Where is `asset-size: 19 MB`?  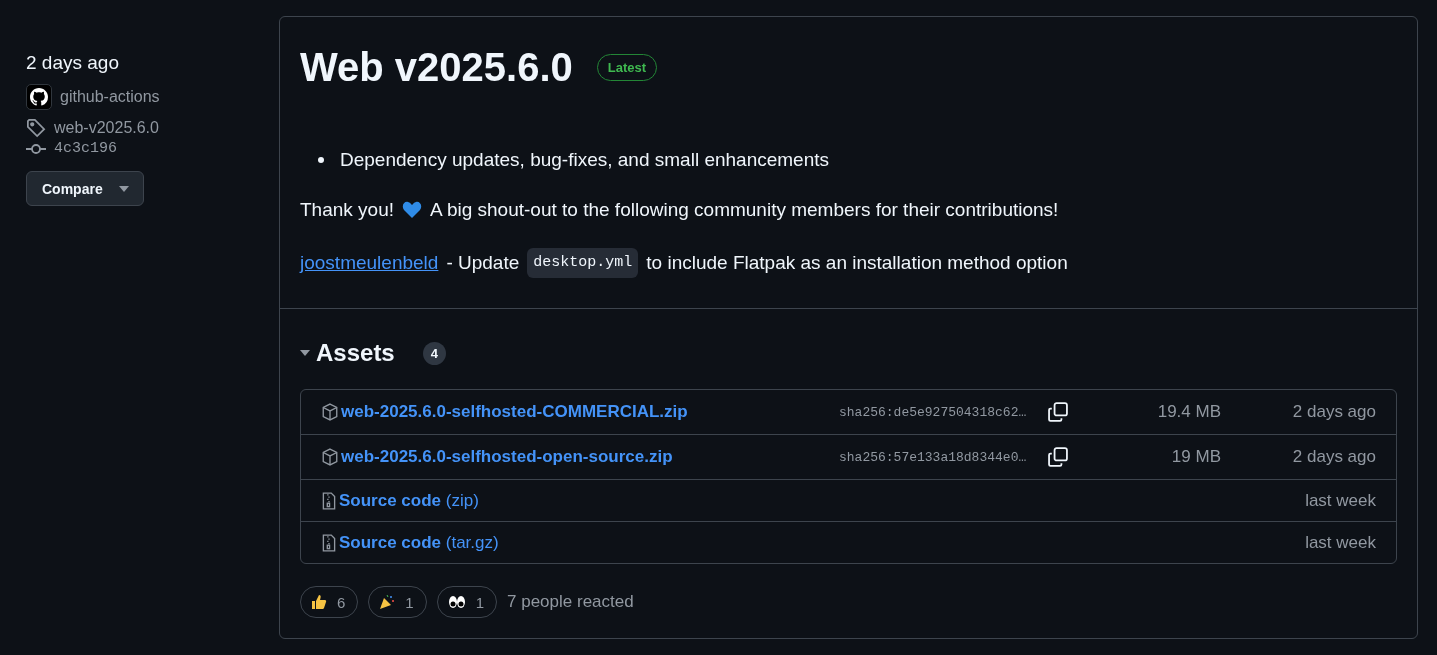 asset-size: 19 MB is located at coordinates (1195, 457).